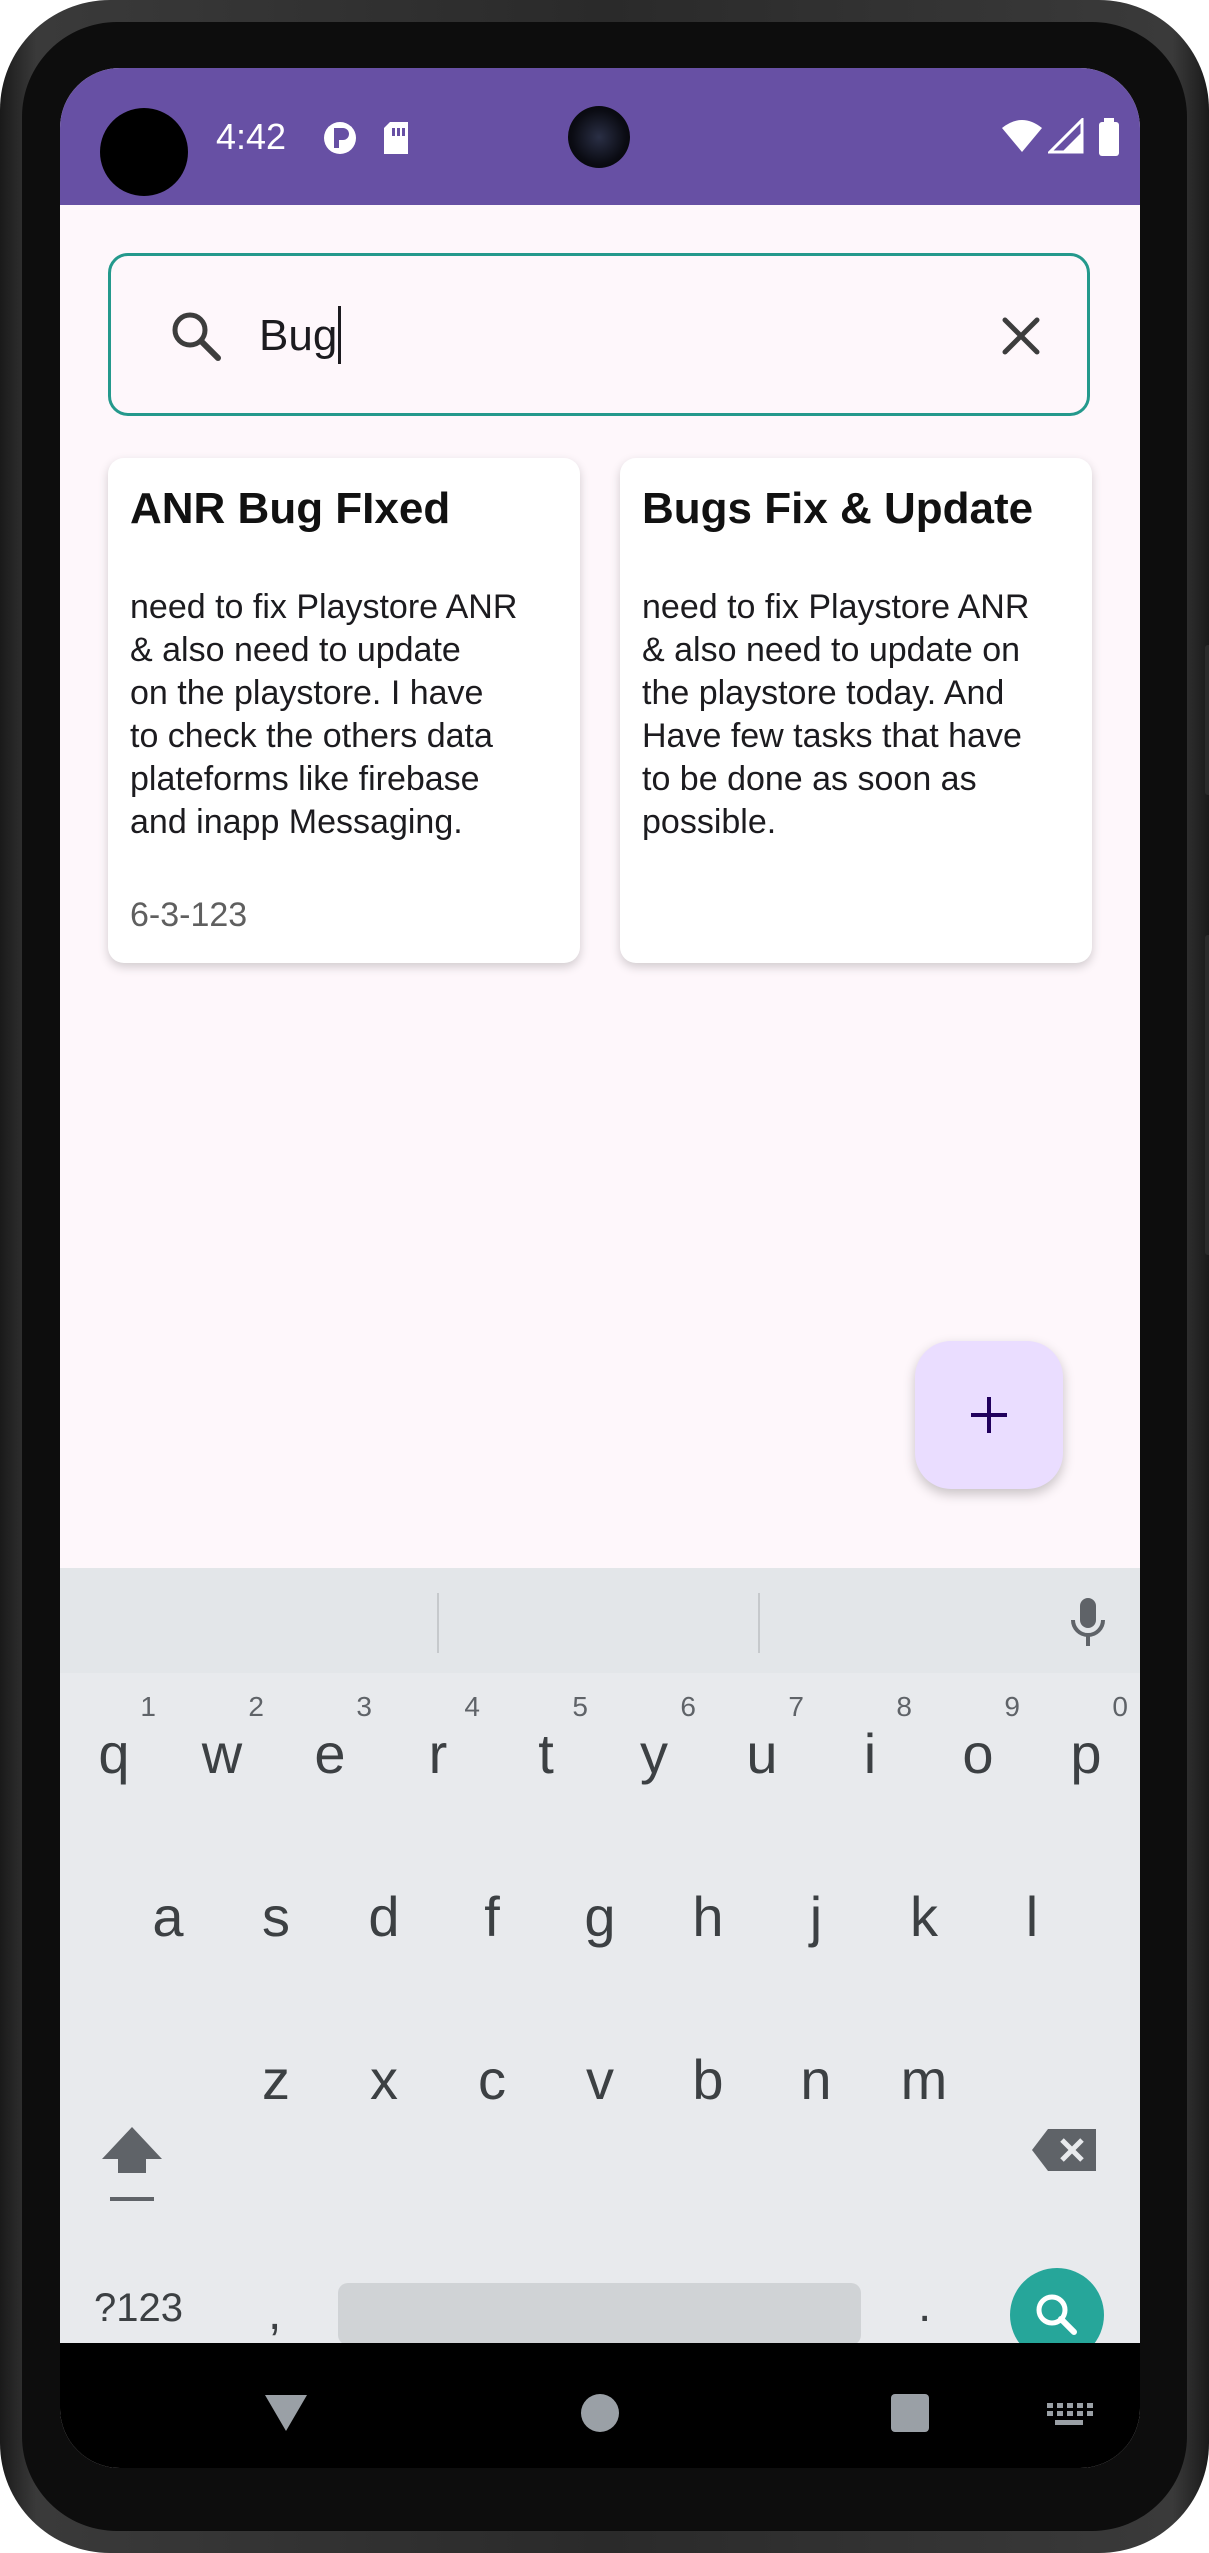 The height and width of the screenshot is (2553, 1209). What do you see at coordinates (276, 1916) in the screenshot?
I see `key-letter: s` at bounding box center [276, 1916].